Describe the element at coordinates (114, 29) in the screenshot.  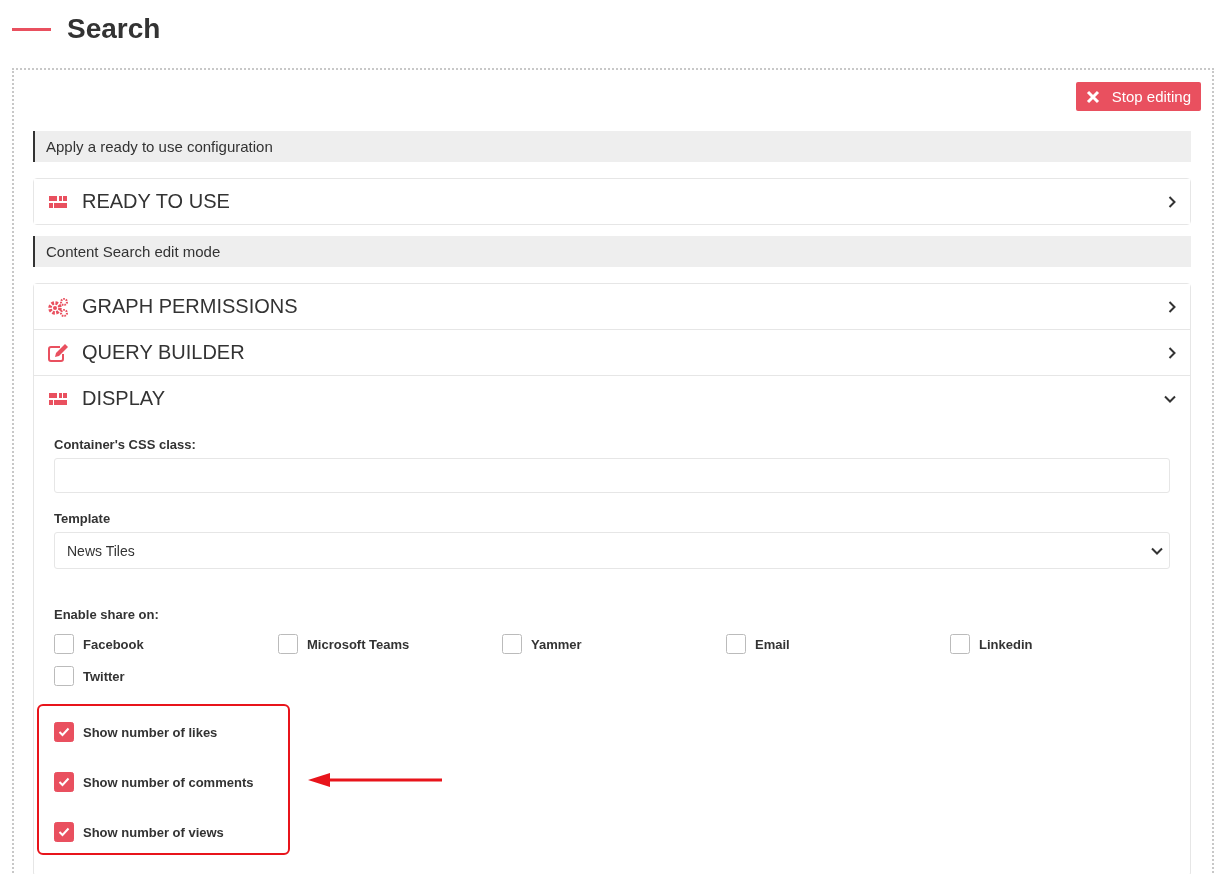
I see `page-title: Search` at that location.